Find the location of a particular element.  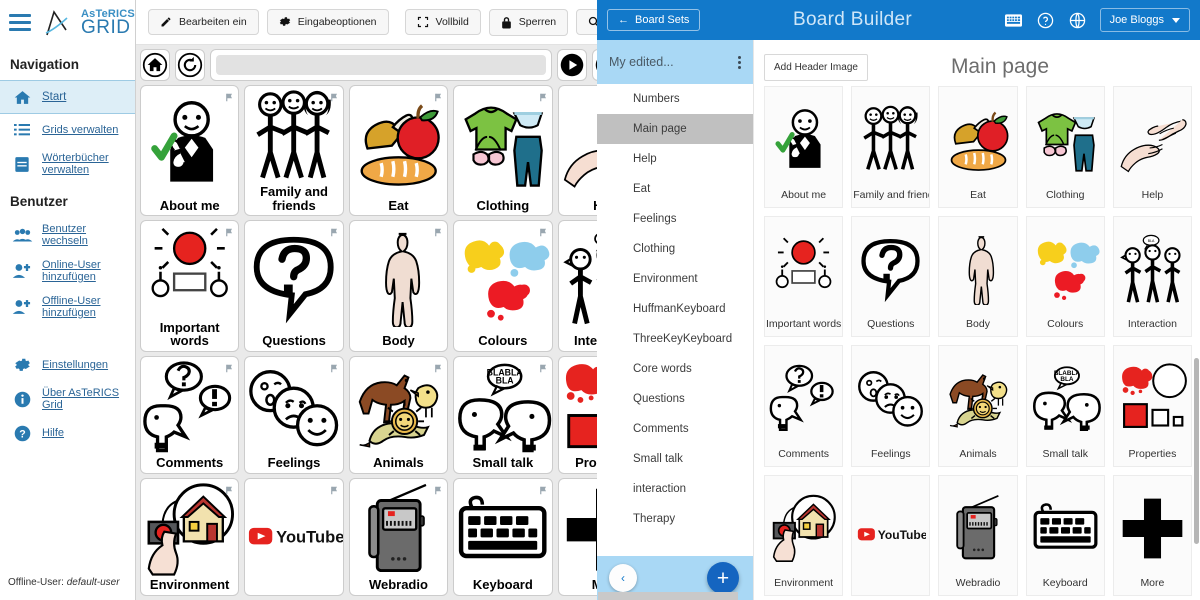

grid-cell-animals: Animals is located at coordinates (398, 414).